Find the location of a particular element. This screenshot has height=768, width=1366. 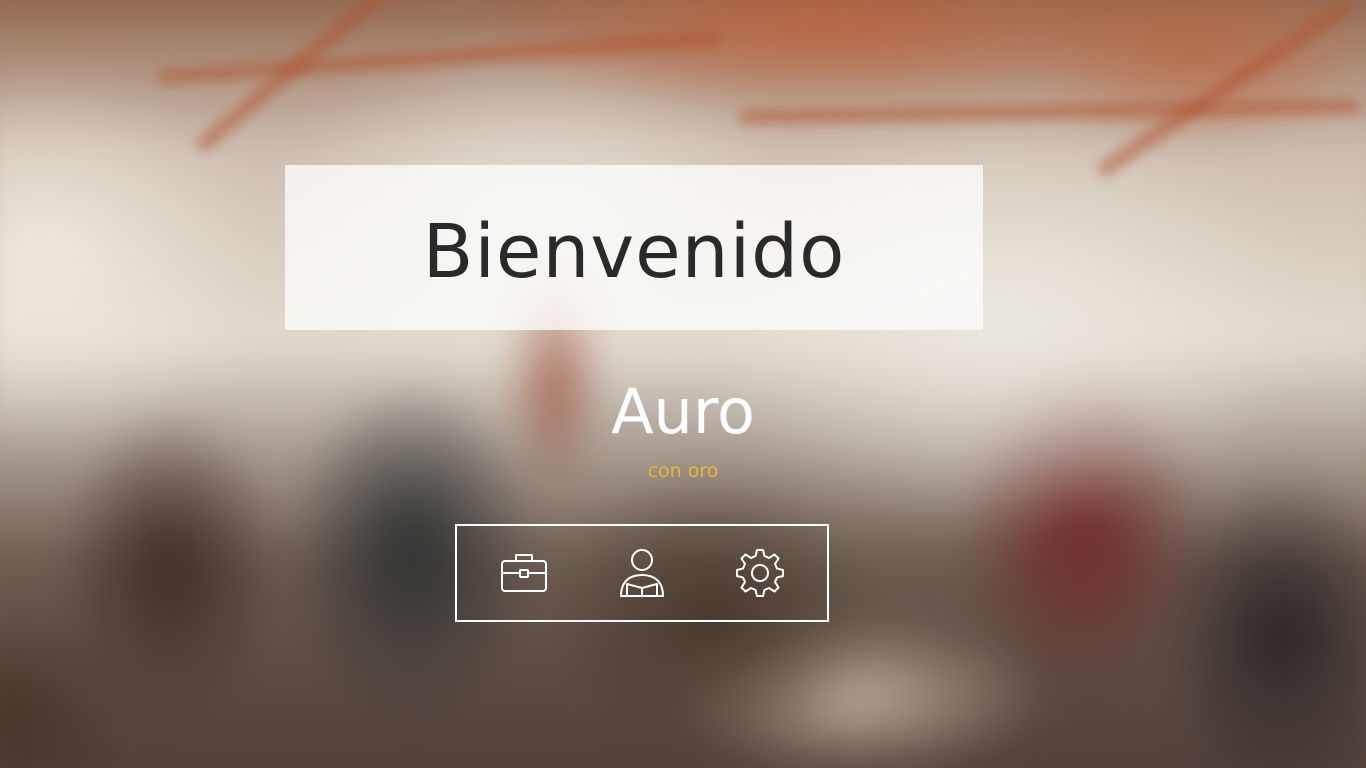

brand-name: Auro is located at coordinates (683, 411).